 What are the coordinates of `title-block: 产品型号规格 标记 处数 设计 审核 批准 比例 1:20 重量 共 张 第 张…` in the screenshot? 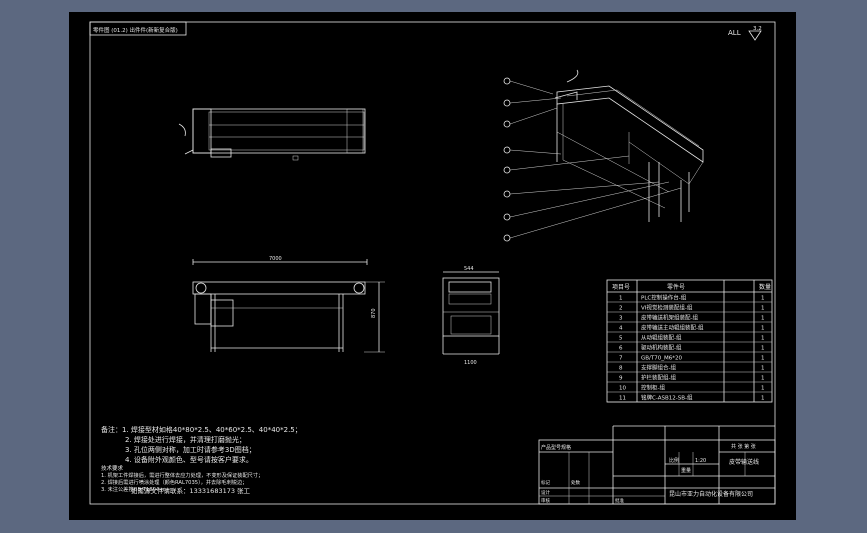 It's located at (657, 465).